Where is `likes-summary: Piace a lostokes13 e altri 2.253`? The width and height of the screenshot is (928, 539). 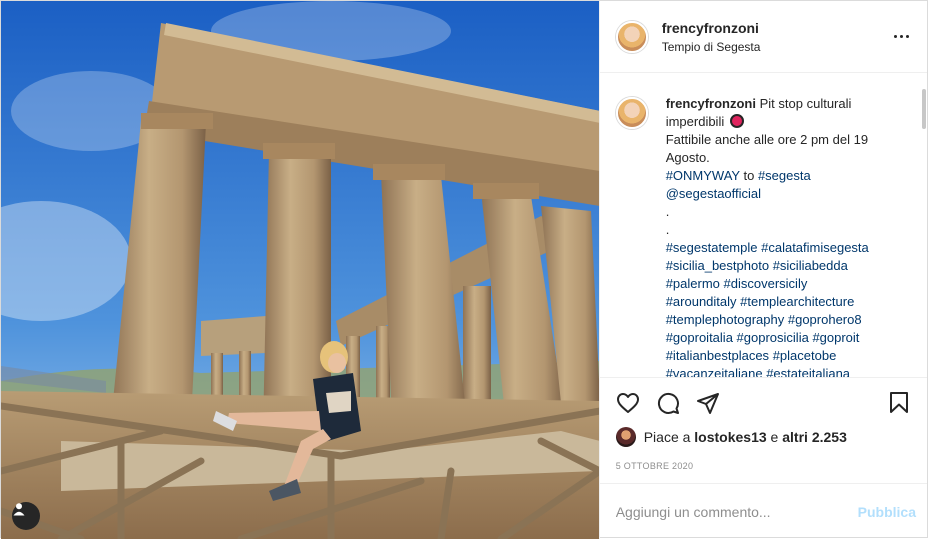 likes-summary: Piace a lostokes13 e altri 2.253 is located at coordinates (763, 437).